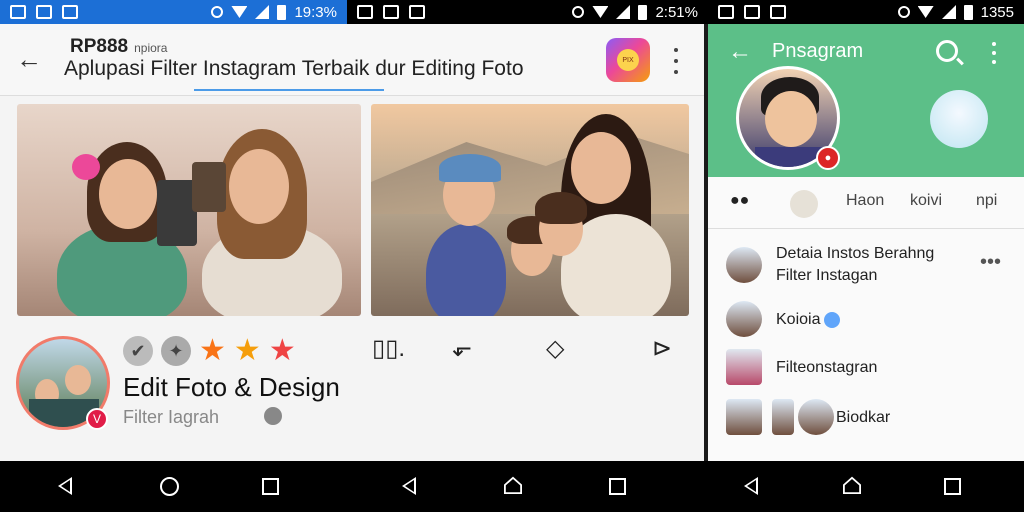 This screenshot has width=1024, height=512. I want to click on tab-icon: ●●, so click(739, 201).